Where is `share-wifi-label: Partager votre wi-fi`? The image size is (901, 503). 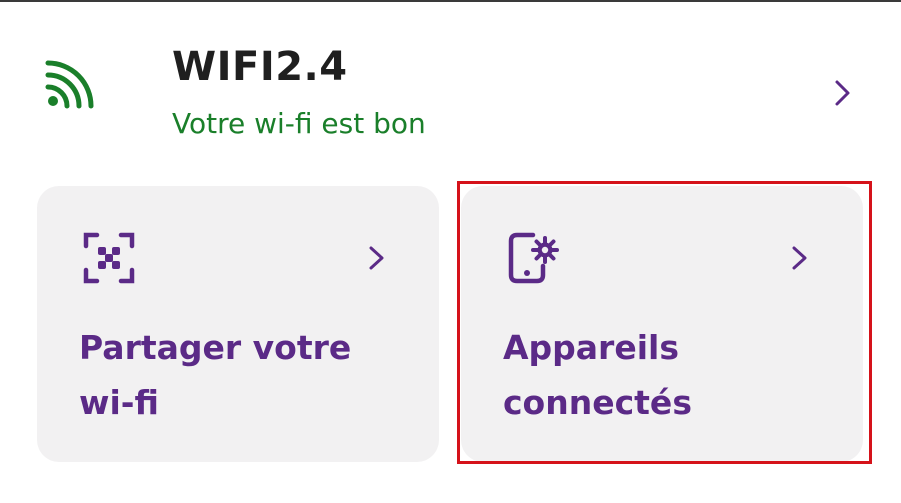
share-wifi-label: Partager votre wi-fi is located at coordinates (249, 375).